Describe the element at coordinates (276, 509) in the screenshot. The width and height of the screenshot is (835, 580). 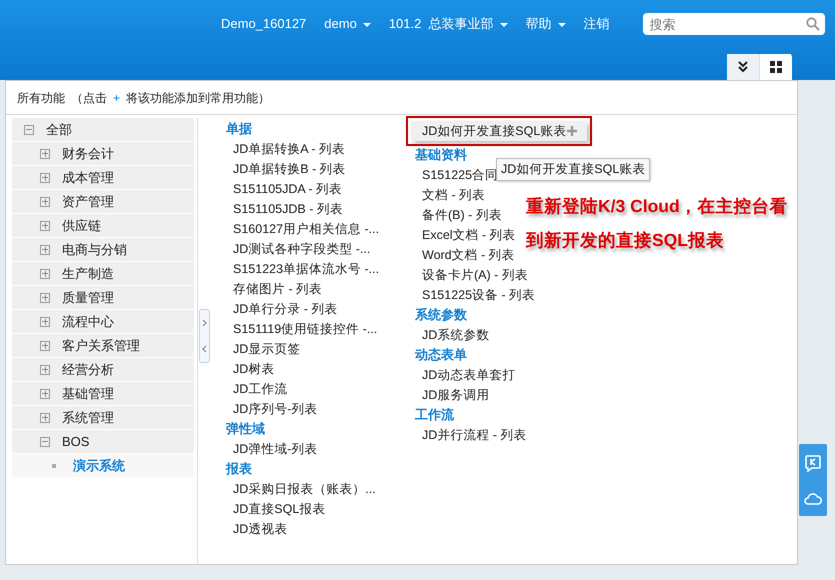
I see `function-link: JD直接SQL报表` at that location.